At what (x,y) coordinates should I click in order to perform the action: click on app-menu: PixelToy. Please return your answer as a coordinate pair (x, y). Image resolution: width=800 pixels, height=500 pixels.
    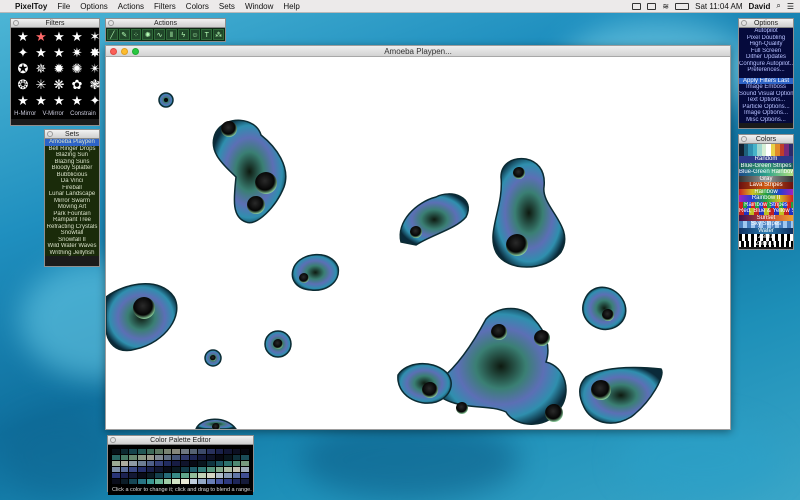
    Looking at the image, I should click on (31, 6).